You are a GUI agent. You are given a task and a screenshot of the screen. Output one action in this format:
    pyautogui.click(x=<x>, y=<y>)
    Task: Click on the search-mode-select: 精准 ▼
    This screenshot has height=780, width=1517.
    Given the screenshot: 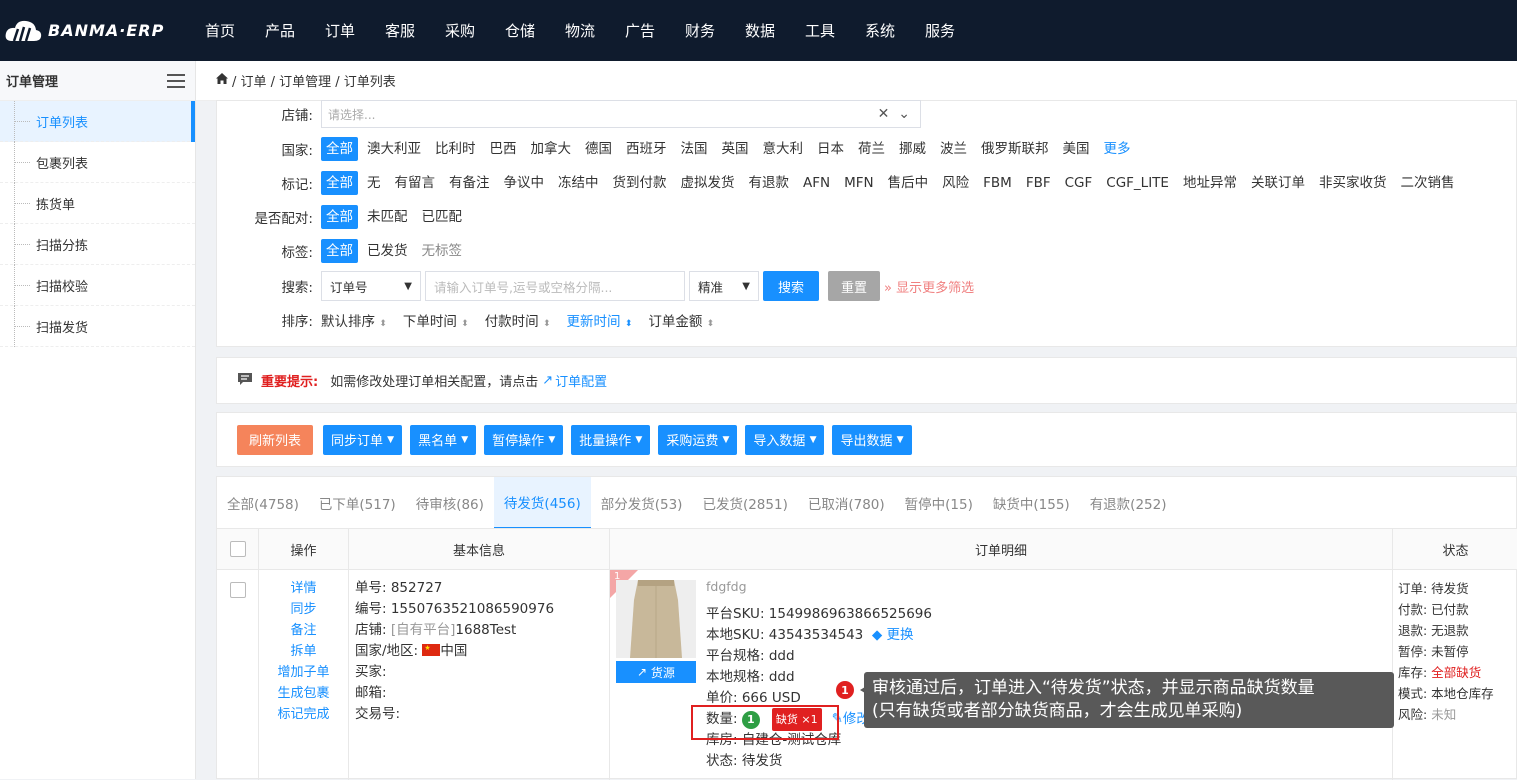 What is the action you would take?
    pyautogui.click(x=724, y=286)
    